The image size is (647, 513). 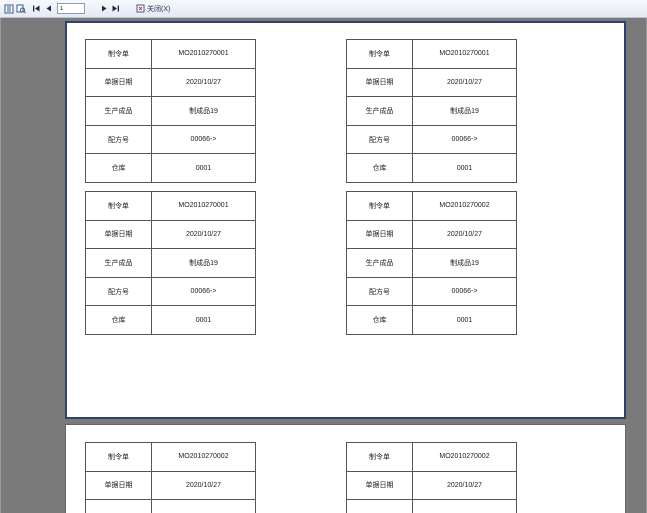 What do you see at coordinates (48, 8) in the screenshot?
I see `prev-page-icon` at bounding box center [48, 8].